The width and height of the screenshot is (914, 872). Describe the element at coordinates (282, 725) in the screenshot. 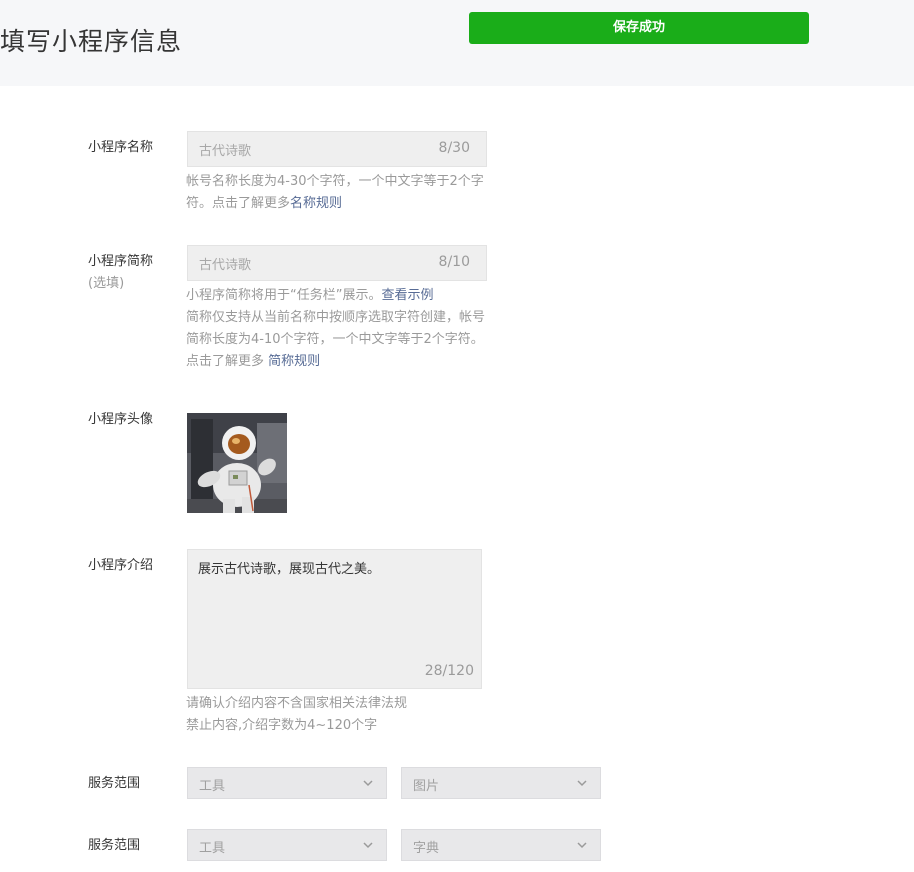

I see `intro-hint-line2: 禁止内容,介绍字数为4~120个字` at that location.